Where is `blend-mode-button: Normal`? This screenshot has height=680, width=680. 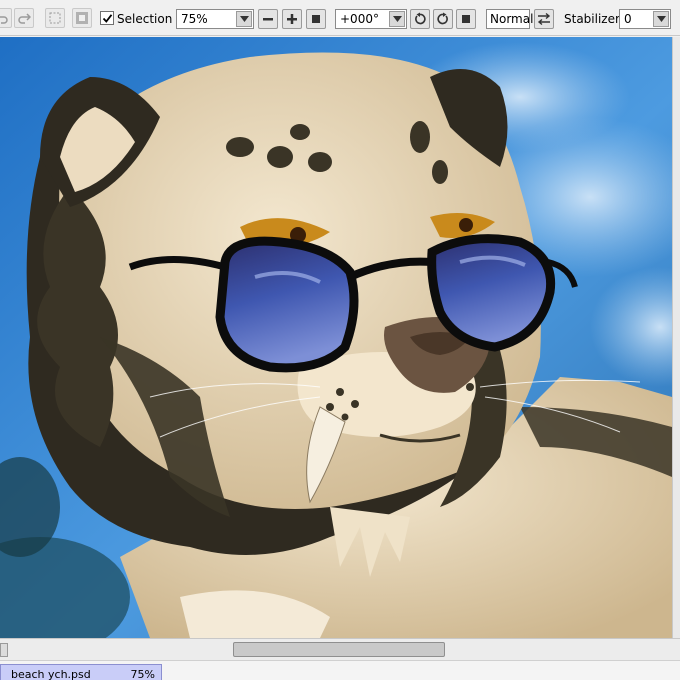
blend-mode-button: Normal is located at coordinates (510, 19).